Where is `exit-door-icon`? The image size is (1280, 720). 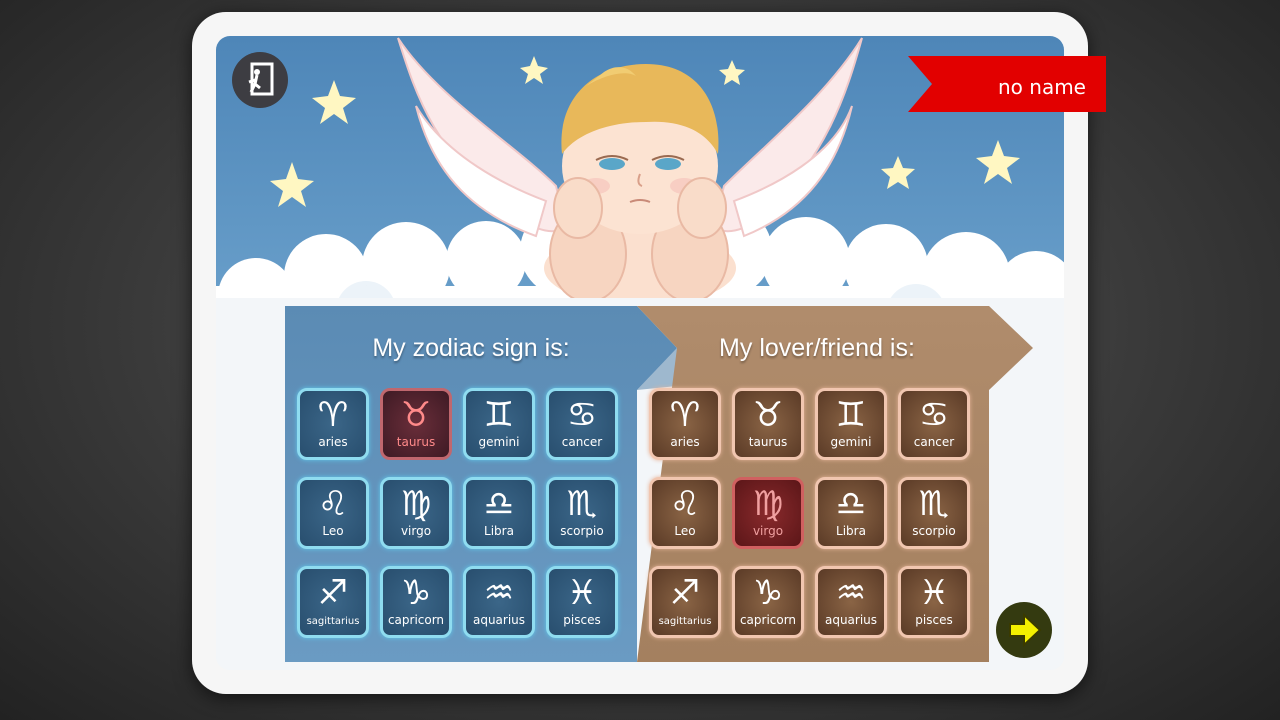
exit-door-icon is located at coordinates (261, 79).